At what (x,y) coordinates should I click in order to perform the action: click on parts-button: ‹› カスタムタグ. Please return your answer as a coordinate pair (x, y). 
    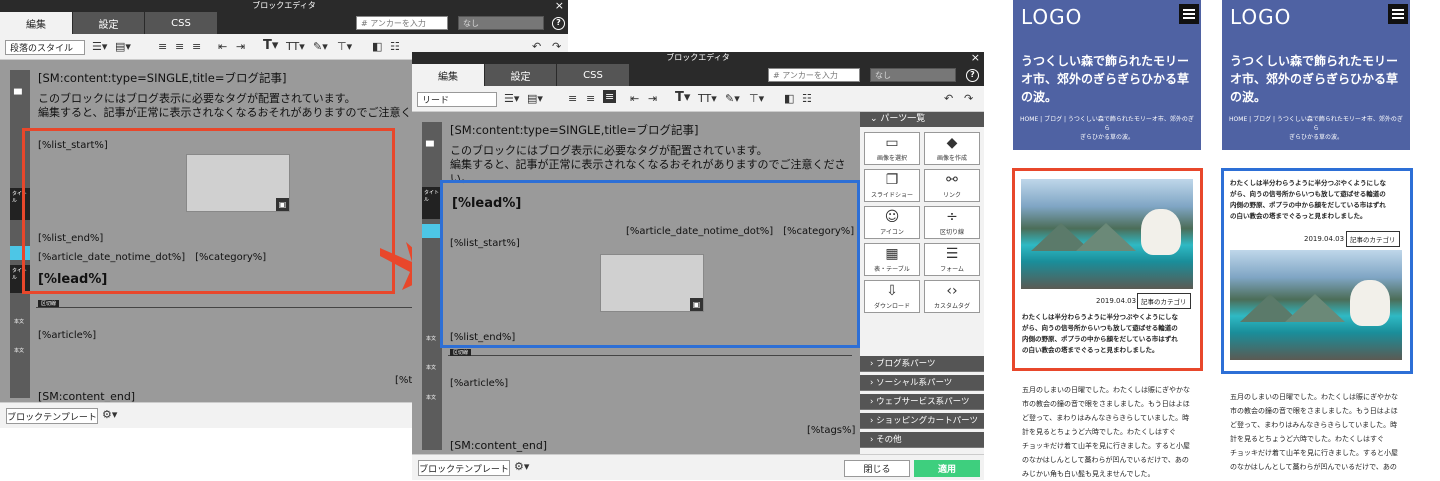
    Looking at the image, I should click on (952, 296).